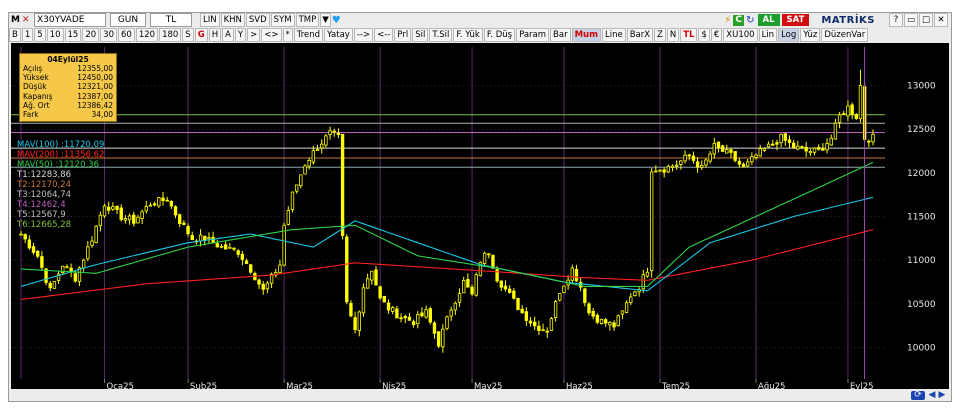 This screenshot has width=960, height=410. What do you see at coordinates (363, 34) in the screenshot?
I see `toolbar-button: -->` at bounding box center [363, 34].